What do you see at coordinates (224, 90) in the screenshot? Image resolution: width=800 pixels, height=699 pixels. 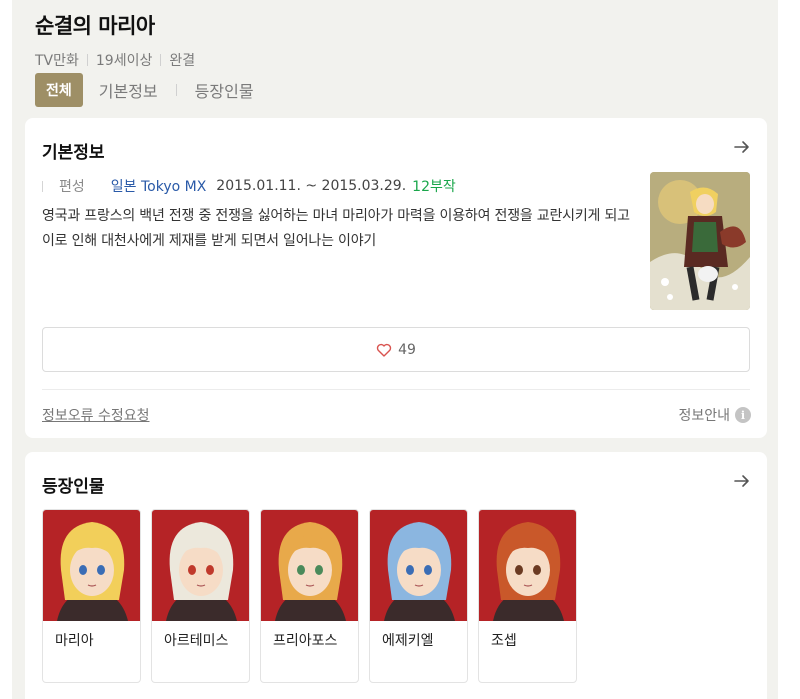 I see `tab-characters: 등장인물` at bounding box center [224, 90].